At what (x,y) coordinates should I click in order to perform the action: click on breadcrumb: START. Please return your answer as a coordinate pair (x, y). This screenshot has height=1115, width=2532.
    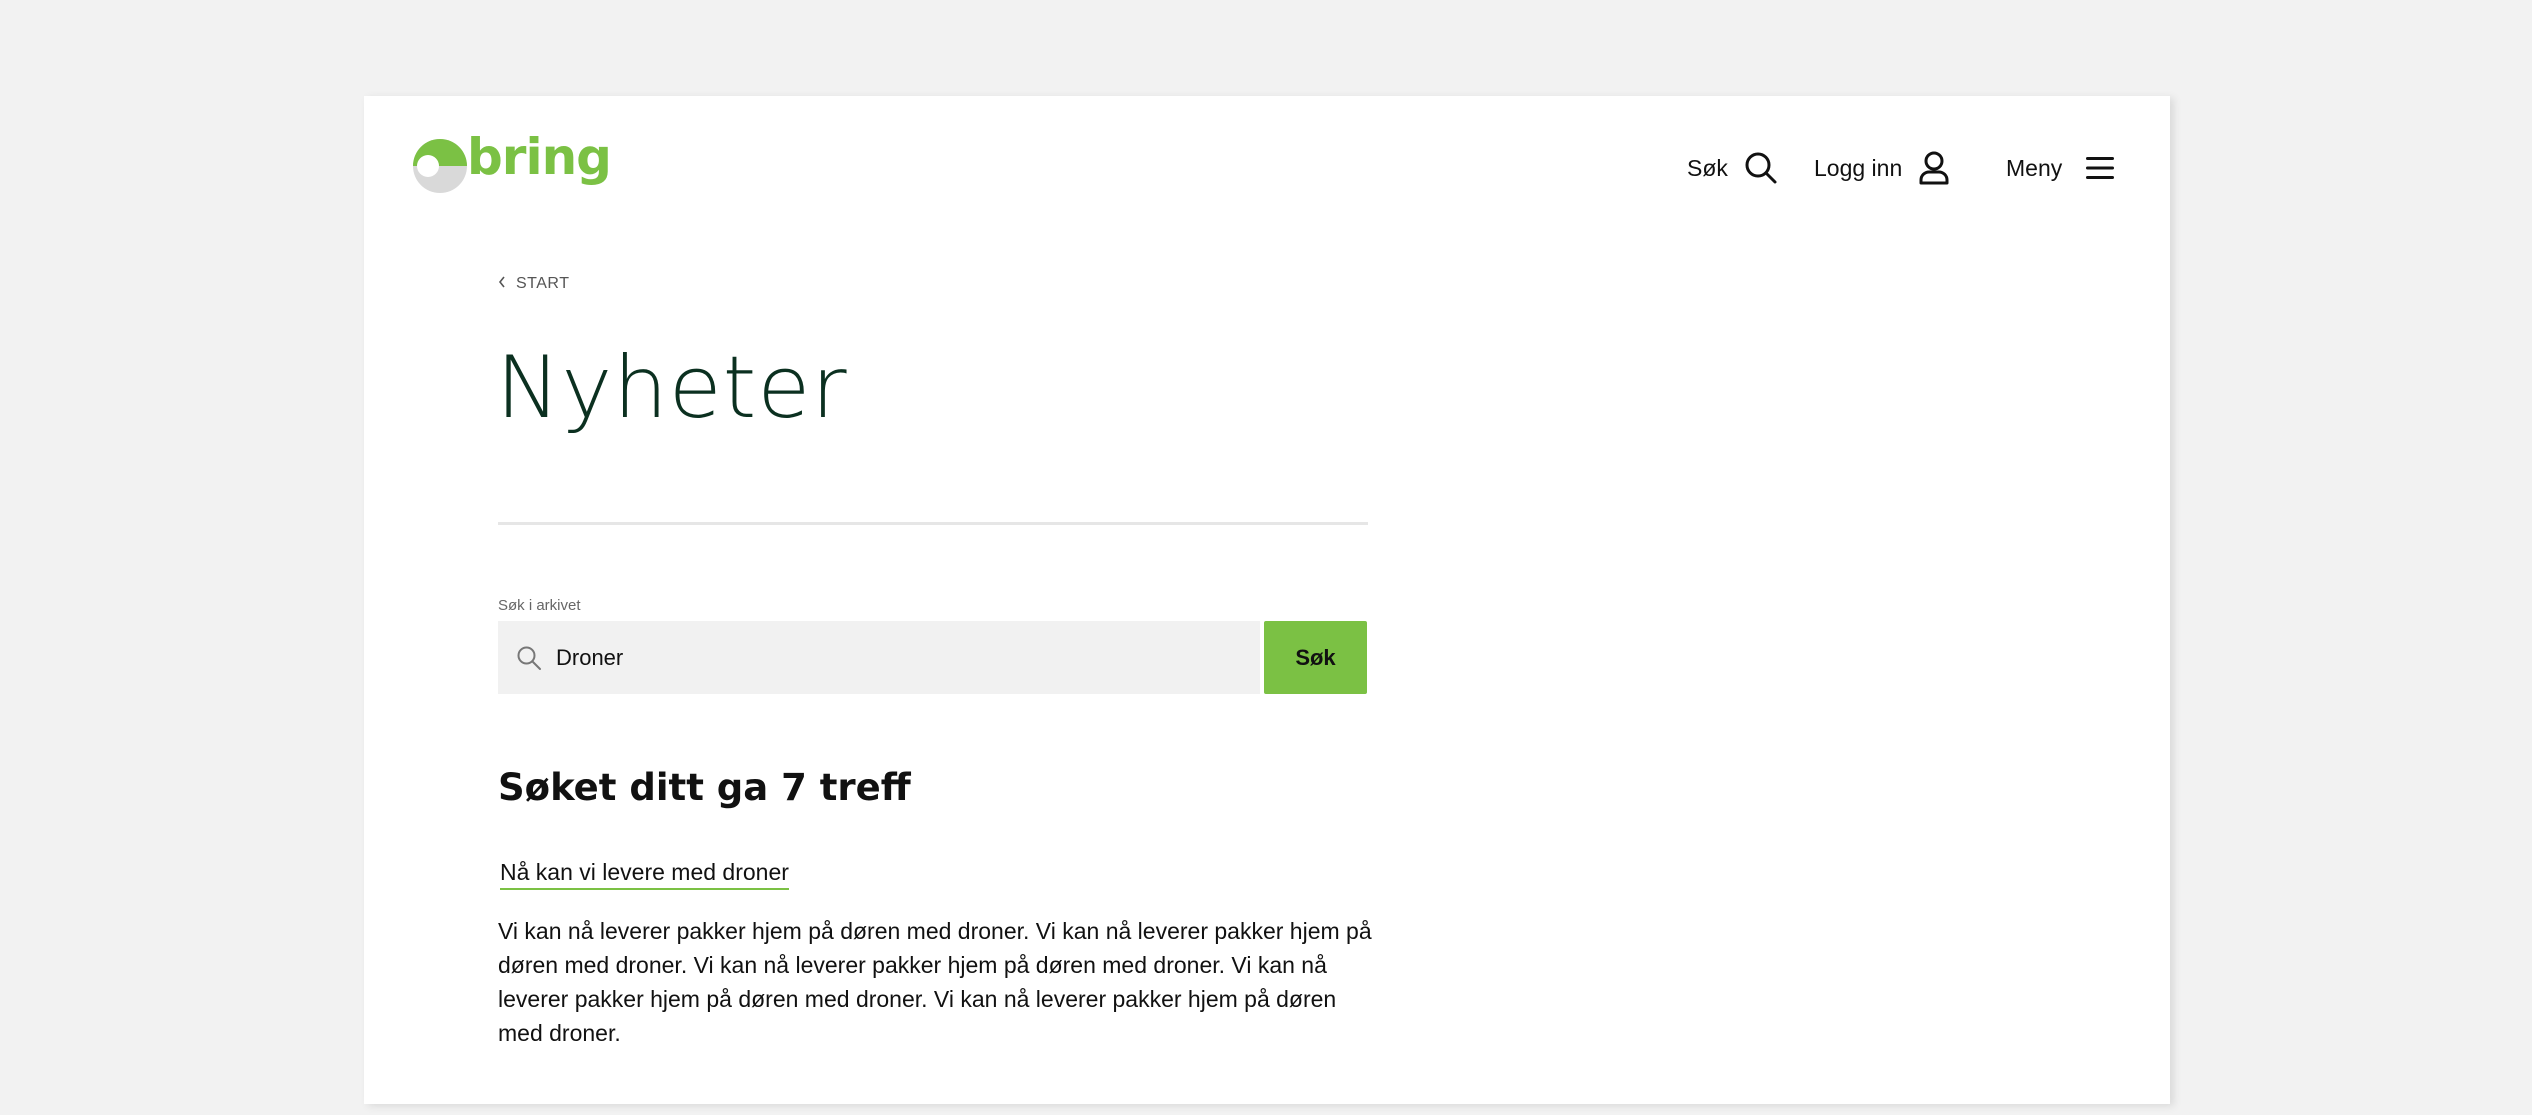
    Looking at the image, I should click on (533, 284).